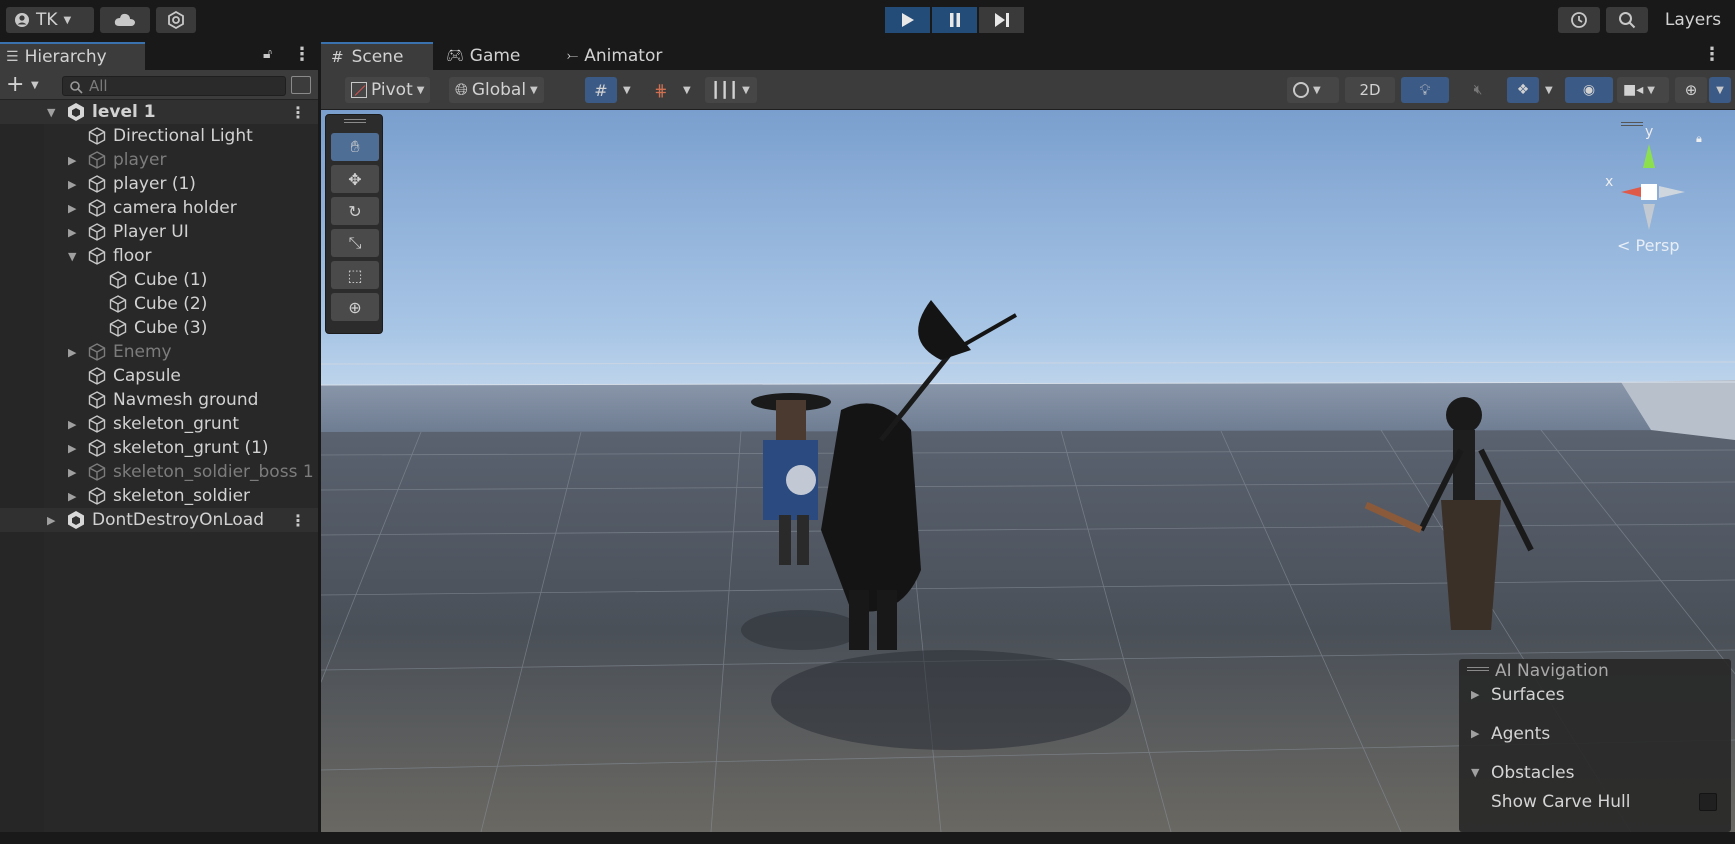 This screenshot has height=844, width=1735. What do you see at coordinates (178, 520) in the screenshot?
I see `row-label: DontDestroyOnLoad` at bounding box center [178, 520].